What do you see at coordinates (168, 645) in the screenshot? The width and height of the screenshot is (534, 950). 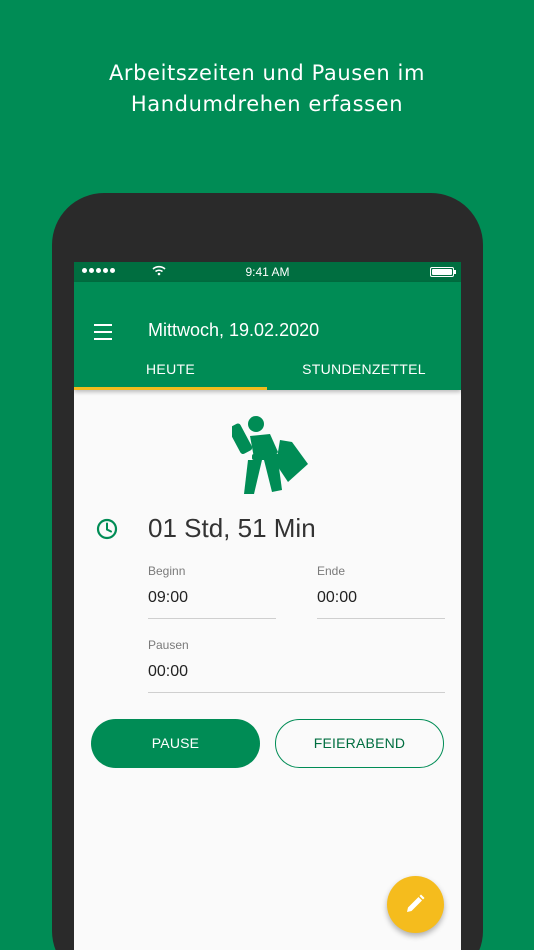 I see `pauses-label: Pausen` at bounding box center [168, 645].